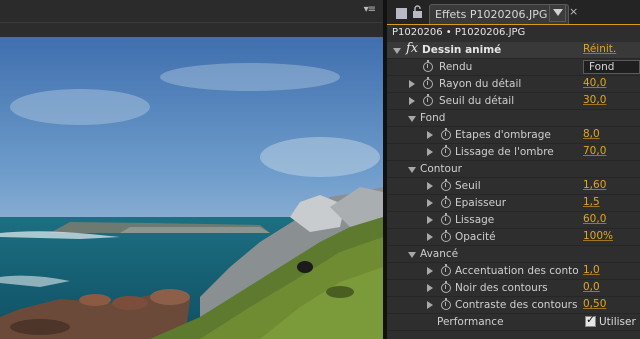 This screenshot has height=339, width=640. Describe the element at coordinates (513, 203) in the screenshot. I see `property-row-epaisseur: Epaisseur 1,5` at that location.